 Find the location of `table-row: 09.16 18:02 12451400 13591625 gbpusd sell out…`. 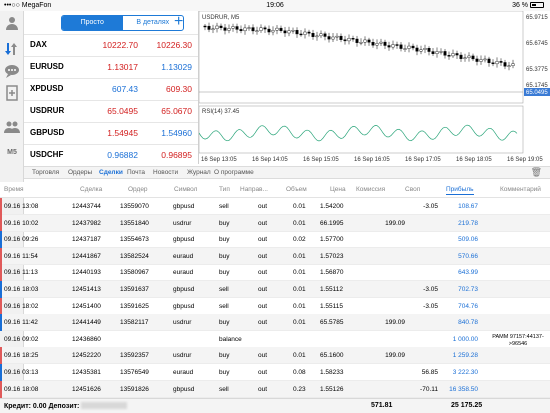

table-row: 09.16 18:02 12451400 13591625 gbpusd sell out… is located at coordinates (275, 306).